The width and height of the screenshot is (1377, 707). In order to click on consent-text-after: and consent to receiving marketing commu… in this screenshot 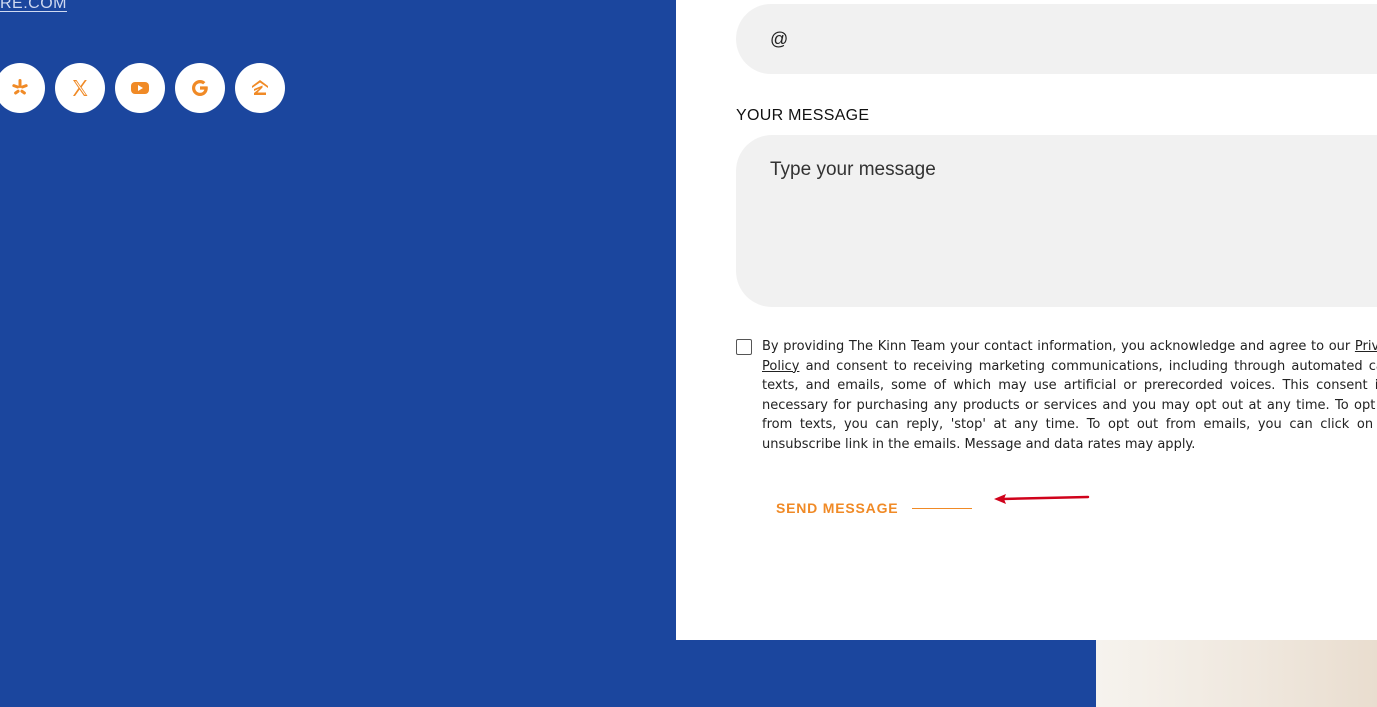, I will do `click(1069, 405)`.